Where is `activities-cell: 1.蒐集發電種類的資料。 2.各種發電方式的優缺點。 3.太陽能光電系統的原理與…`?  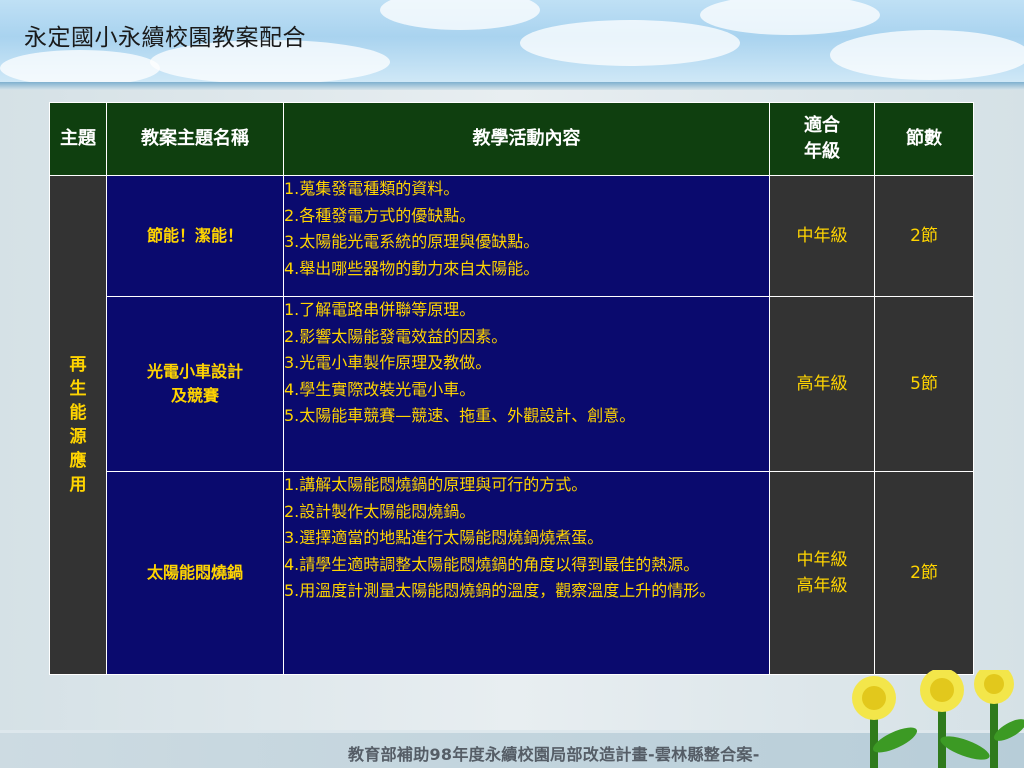 activities-cell: 1.蒐集發電種類的資料。 2.各種發電方式的優缺點。 3.太陽能光電系統的原理與… is located at coordinates (526, 236).